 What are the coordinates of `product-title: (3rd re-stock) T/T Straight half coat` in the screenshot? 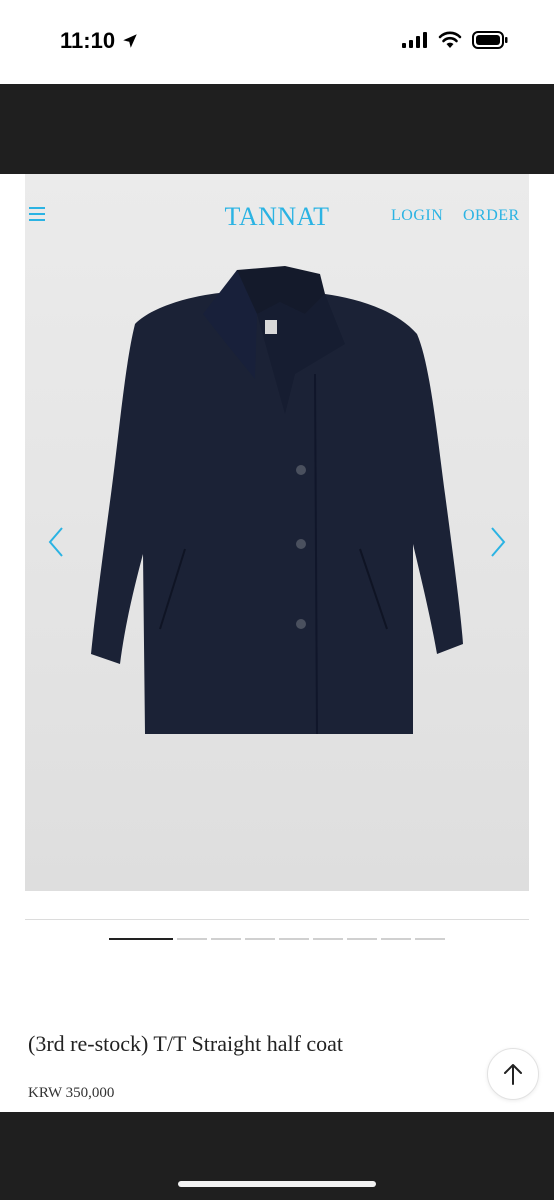 It's located at (186, 1043).